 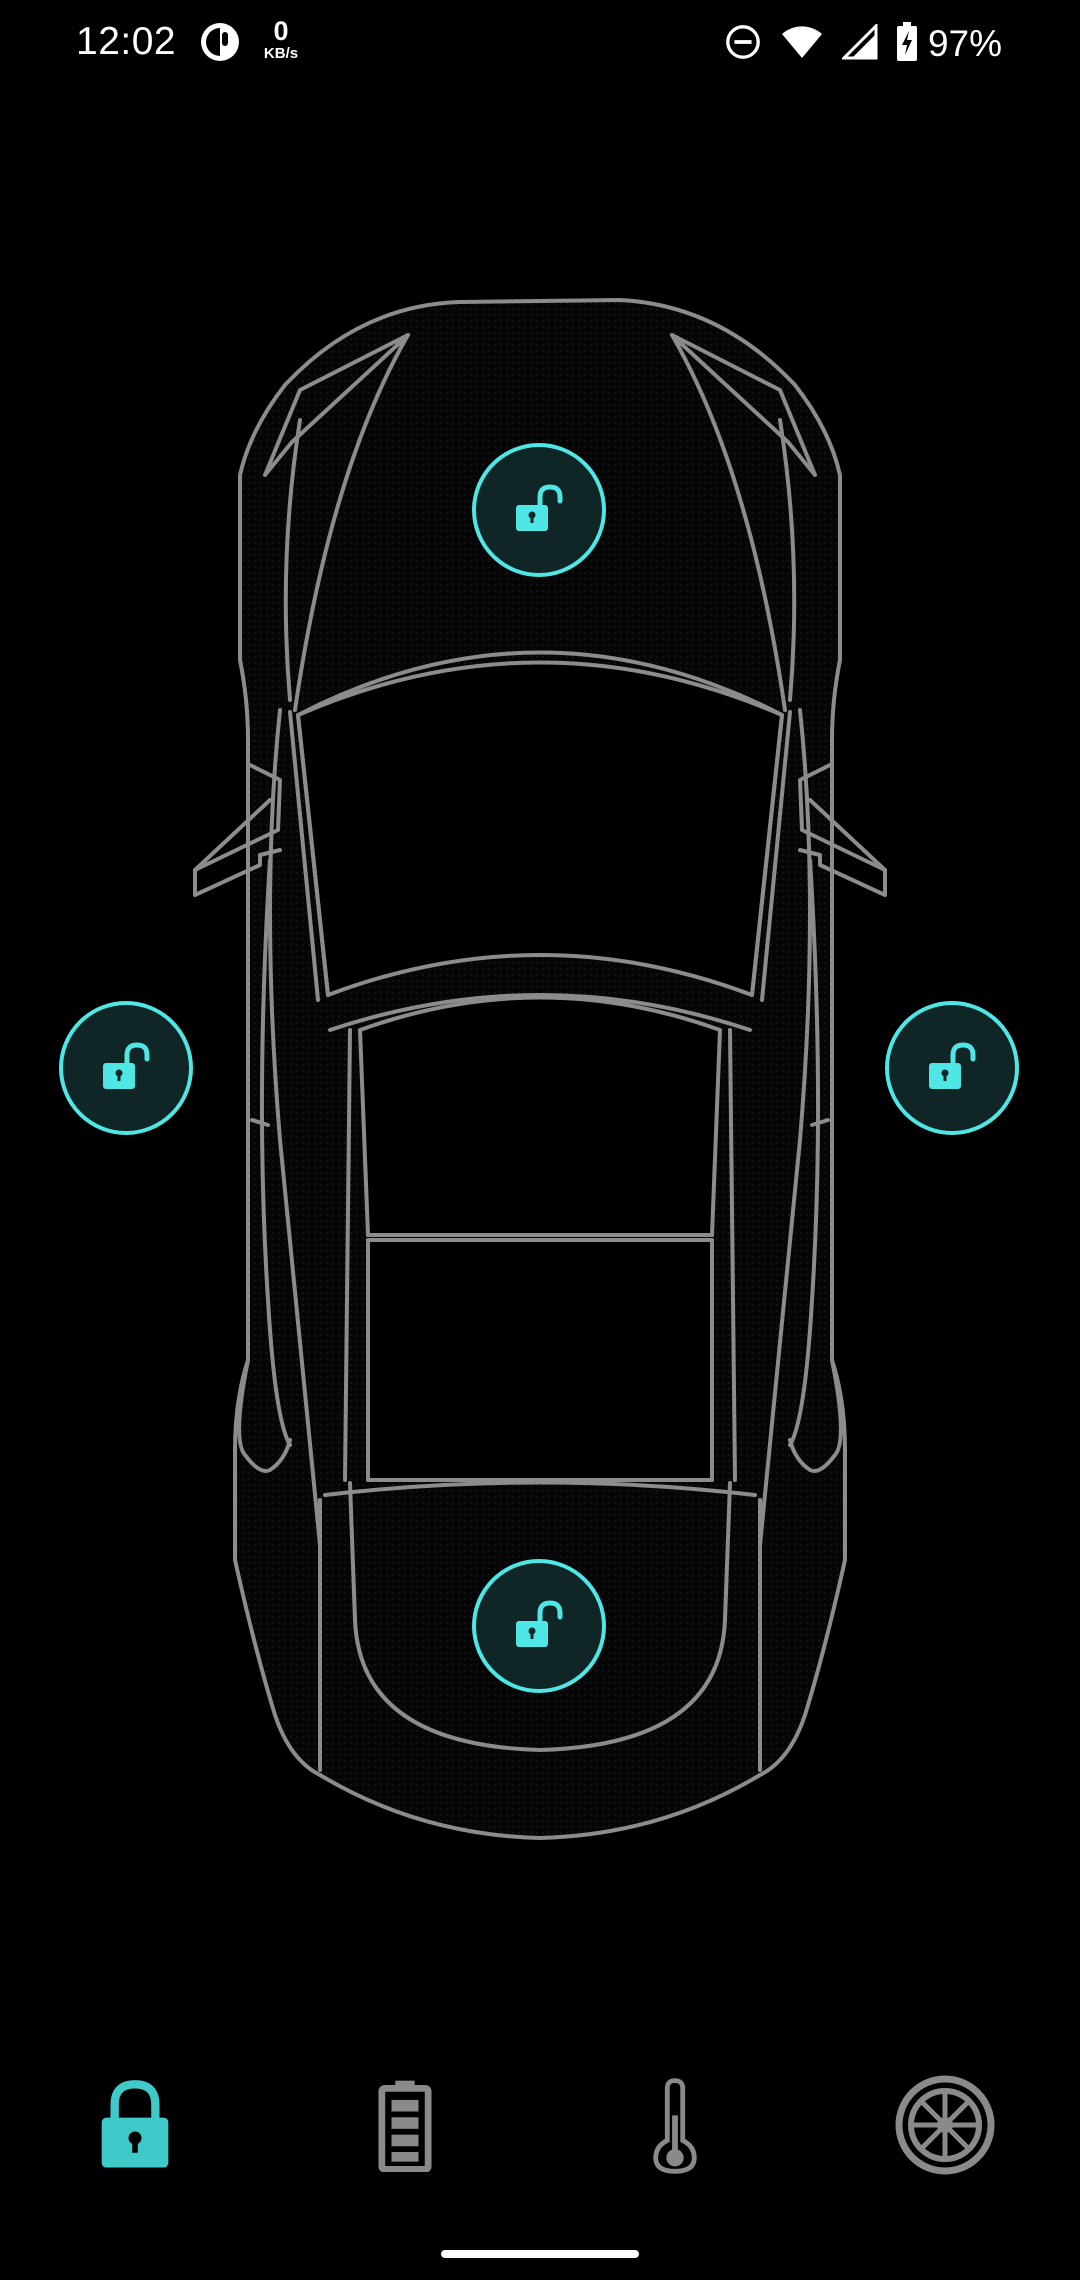 I want to click on left-door-lock-button, so click(x=126, y=1068).